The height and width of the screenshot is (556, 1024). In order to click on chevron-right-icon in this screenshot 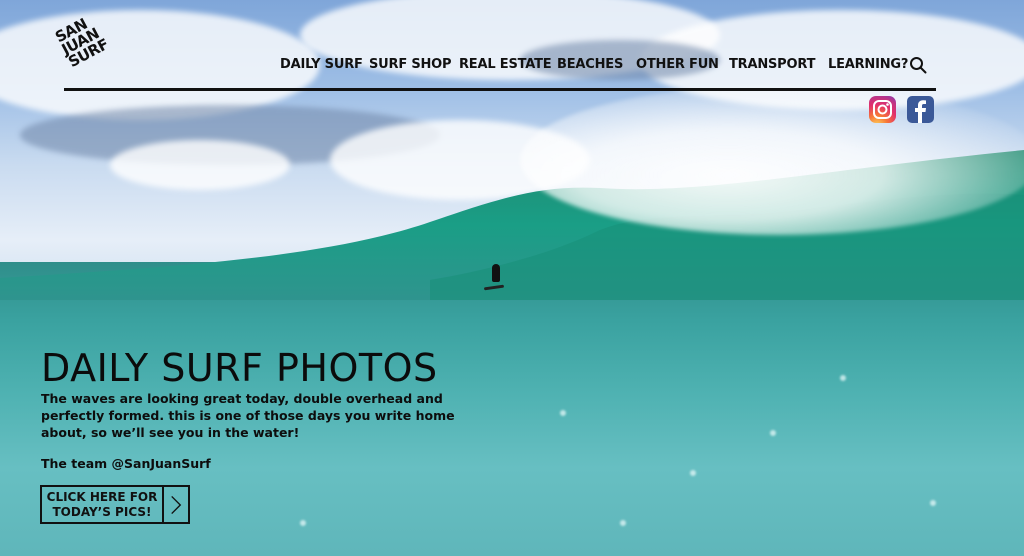, I will do `click(176, 504)`.